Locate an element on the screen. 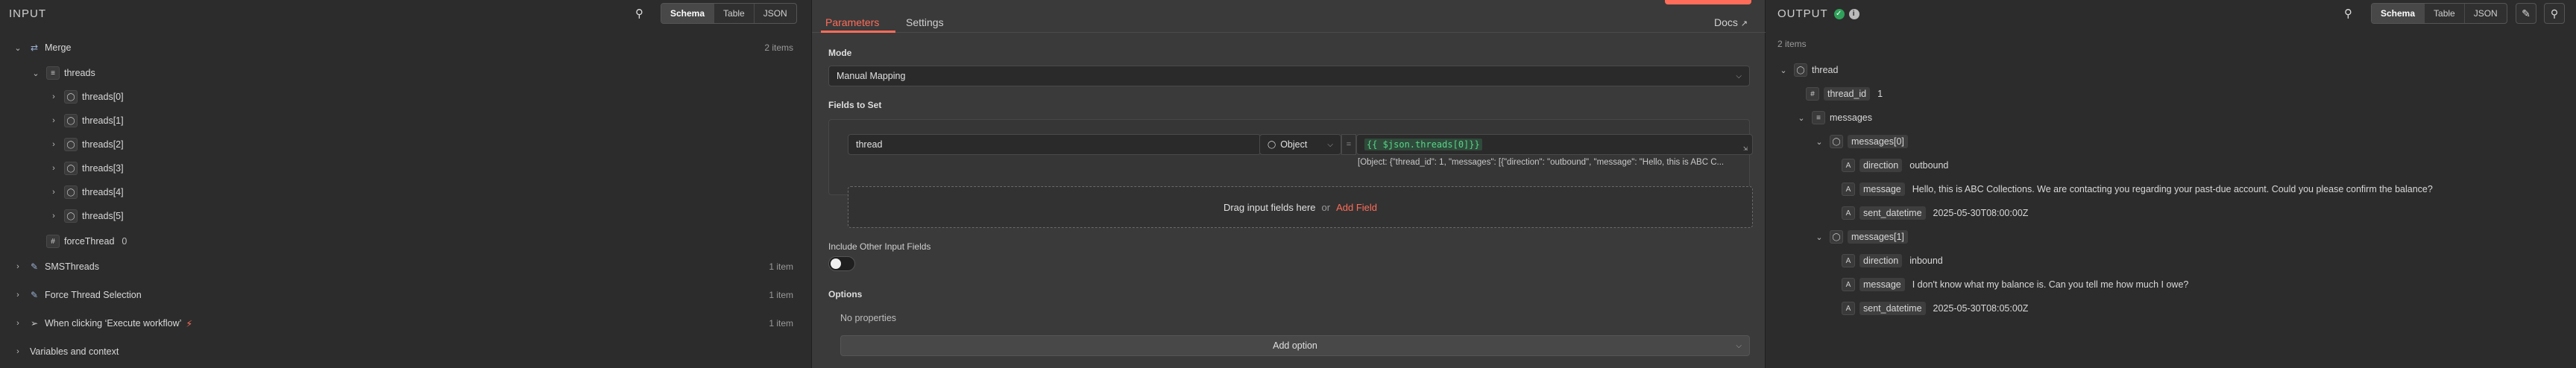 The height and width of the screenshot is (368, 2576). field-name-input: thread is located at coordinates (1054, 144).